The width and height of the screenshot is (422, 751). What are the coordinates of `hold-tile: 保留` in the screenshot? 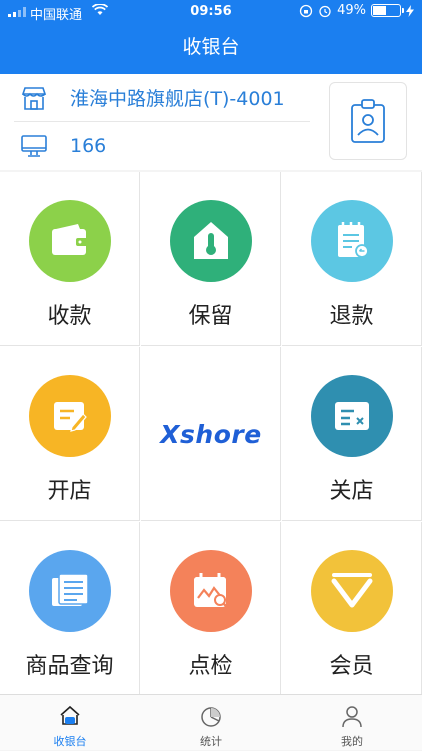 It's located at (211, 259).